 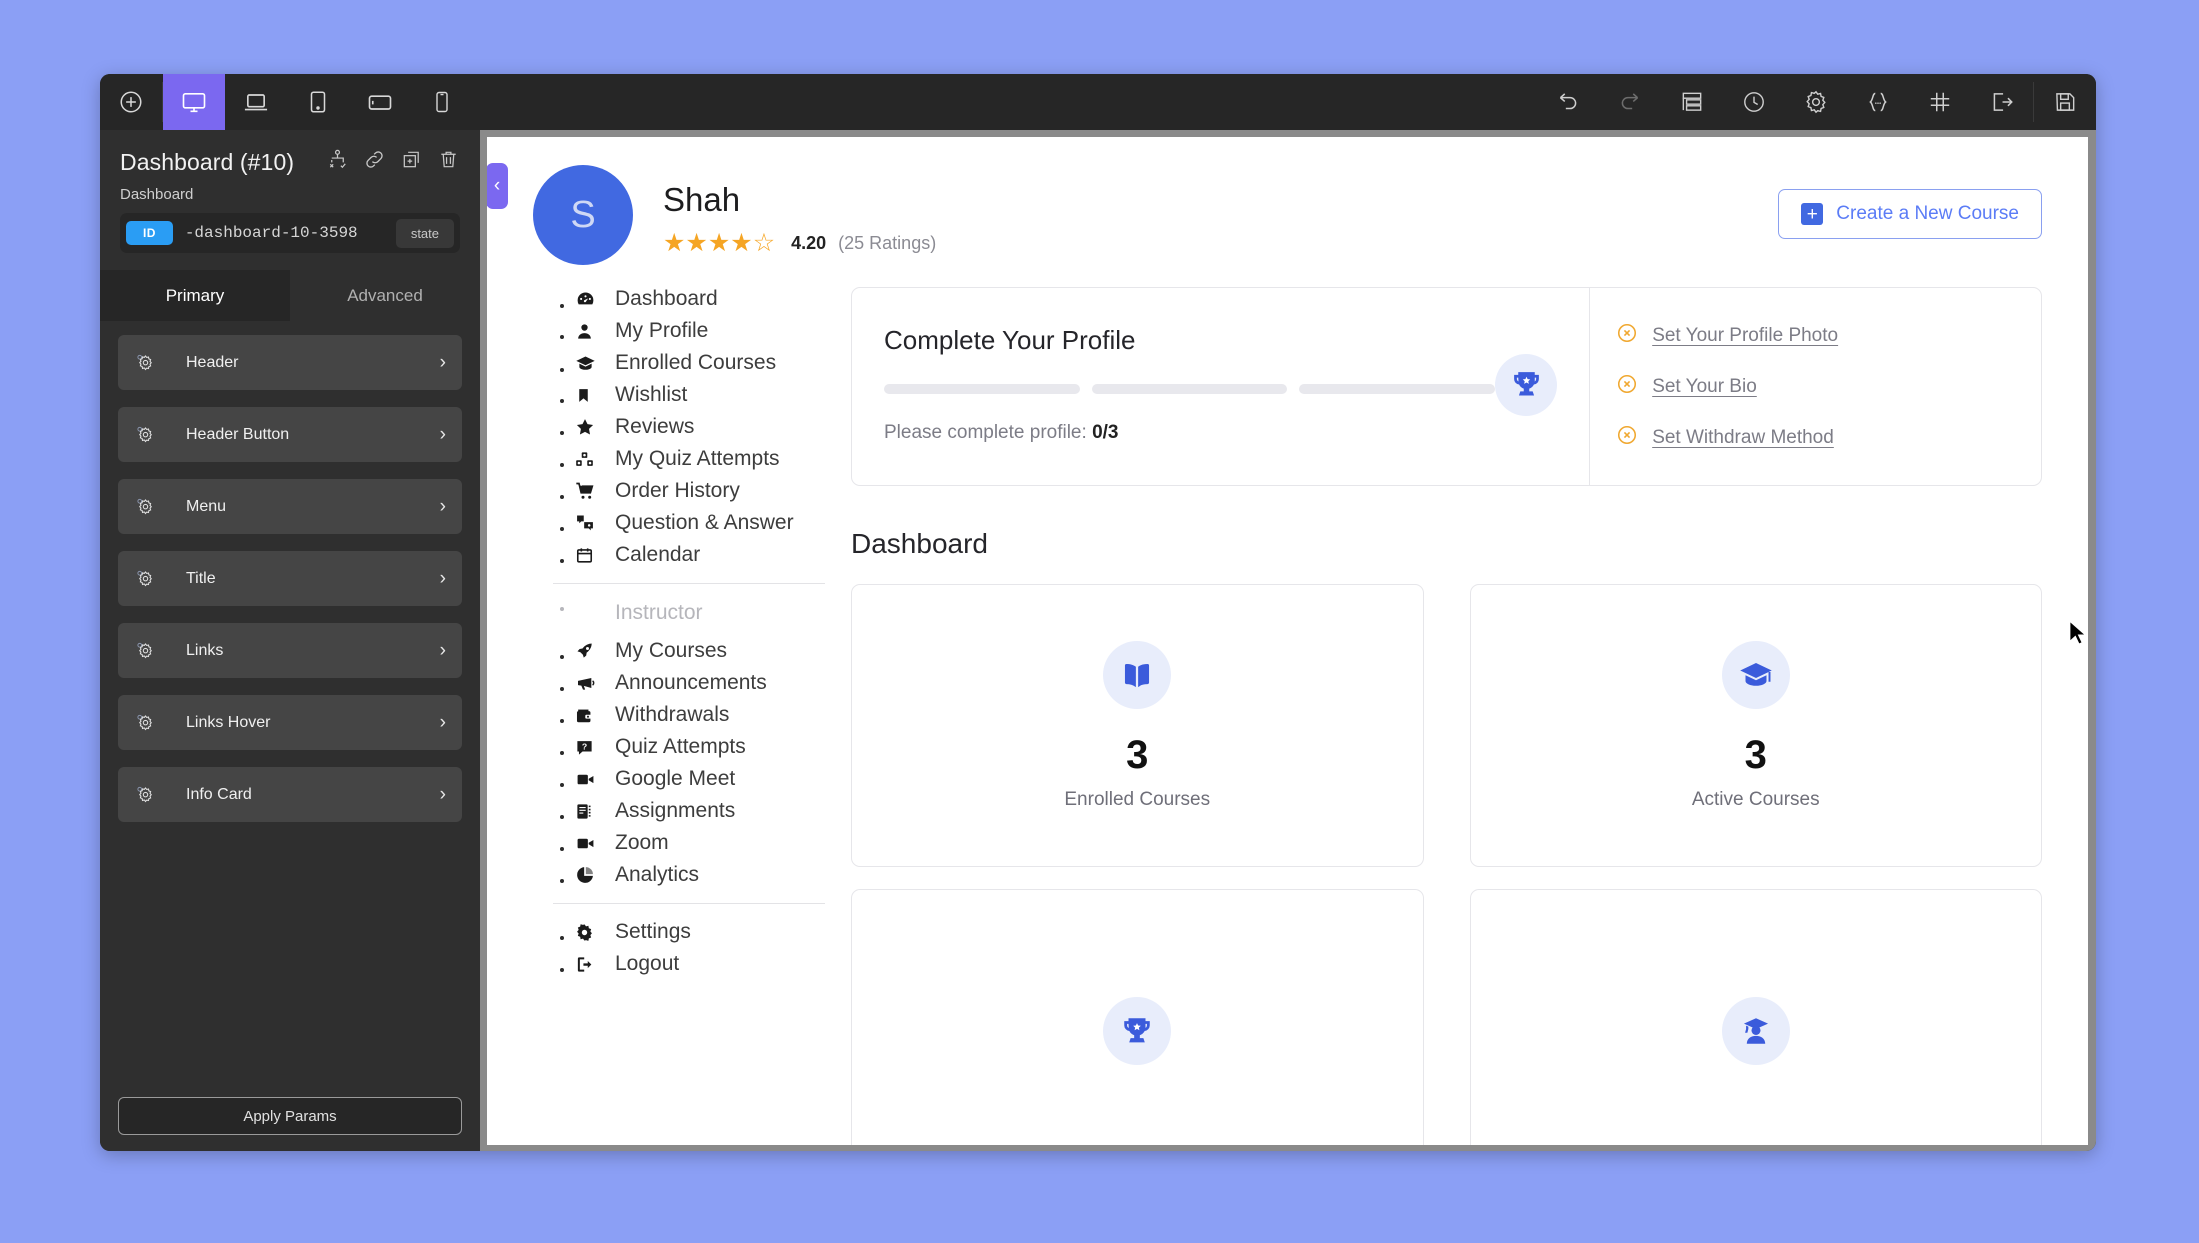 I want to click on accordion-item-links-hover: Links Hover ›, so click(x=290, y=722).